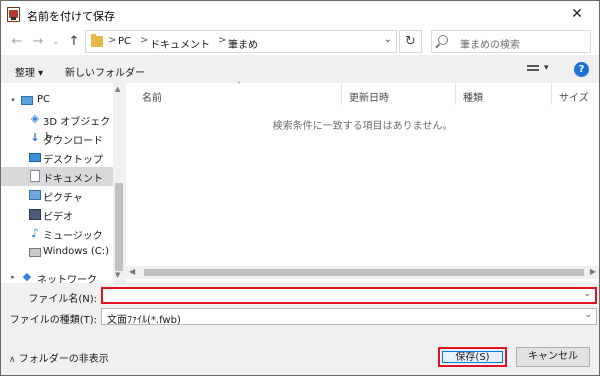  I want to click on sidebar-item-label: ダウンロード, so click(73, 141).